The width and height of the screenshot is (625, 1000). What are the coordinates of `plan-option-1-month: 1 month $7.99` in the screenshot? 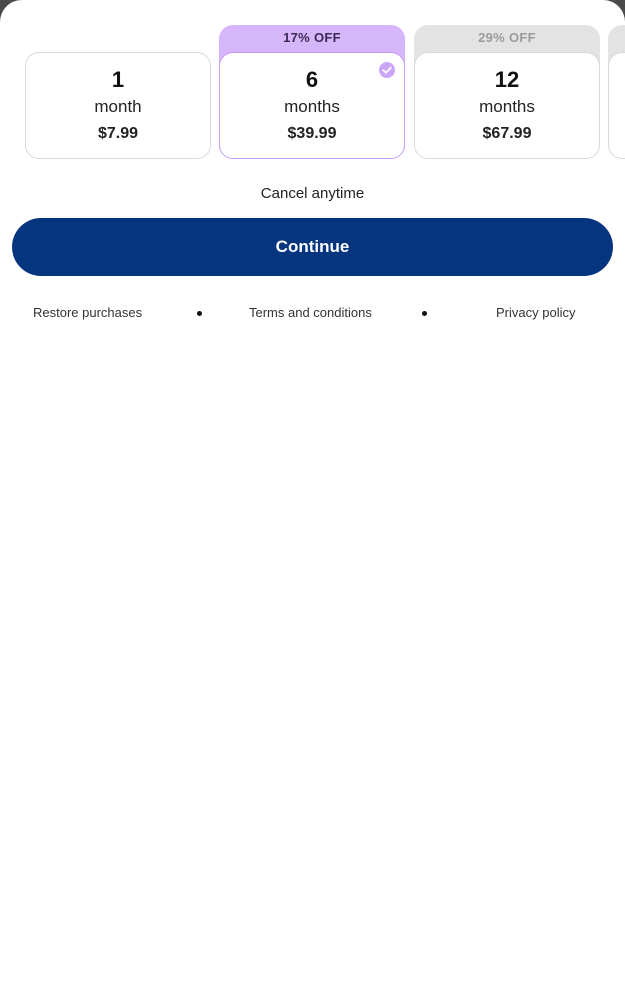 It's located at (118, 92).